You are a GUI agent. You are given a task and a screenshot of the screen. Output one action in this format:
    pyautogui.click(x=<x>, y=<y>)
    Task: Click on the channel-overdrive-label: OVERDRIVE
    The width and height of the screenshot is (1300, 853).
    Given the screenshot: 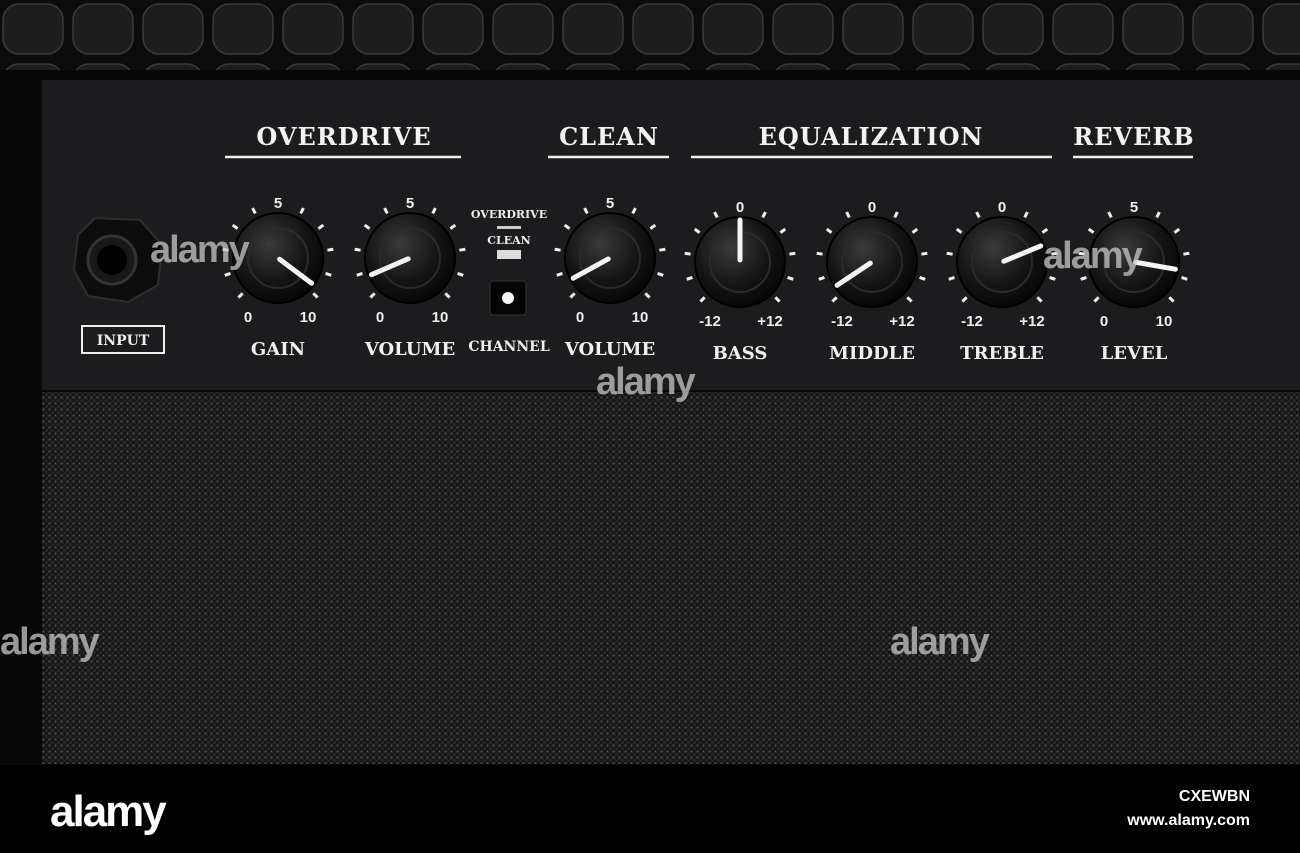 What is the action you would take?
    pyautogui.click(x=509, y=214)
    